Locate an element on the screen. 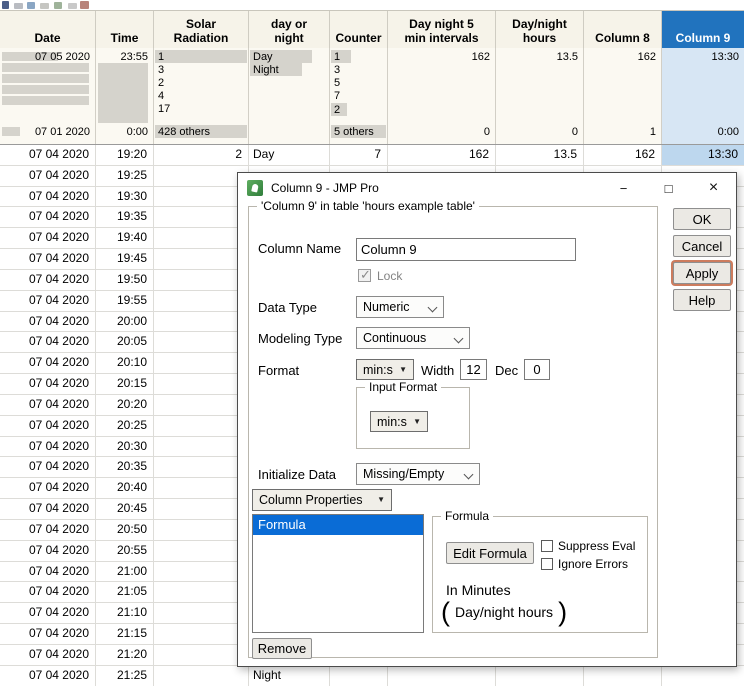 Image resolution: width=744 pixels, height=686 pixels. cell-time: 21:05 is located at coordinates (125, 593).